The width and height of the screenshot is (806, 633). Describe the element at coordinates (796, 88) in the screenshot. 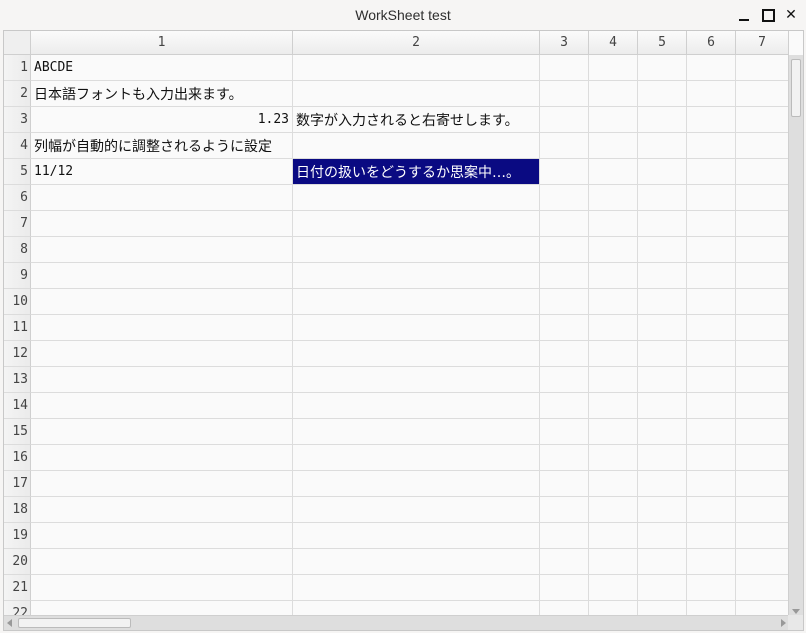

I see `vertical-scroll-thumb` at that location.